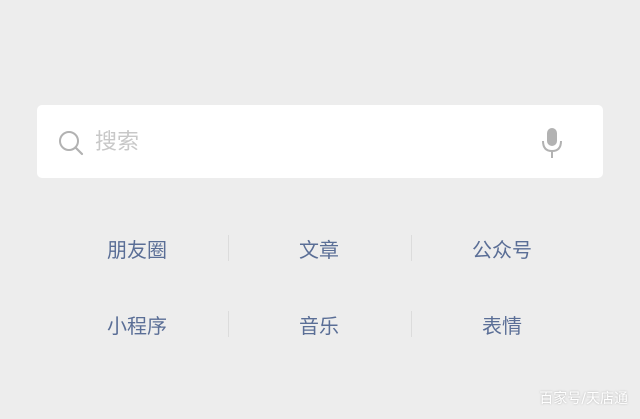 The height and width of the screenshot is (419, 640). What do you see at coordinates (137, 324) in the screenshot?
I see `category-mini-programs: 小程序` at bounding box center [137, 324].